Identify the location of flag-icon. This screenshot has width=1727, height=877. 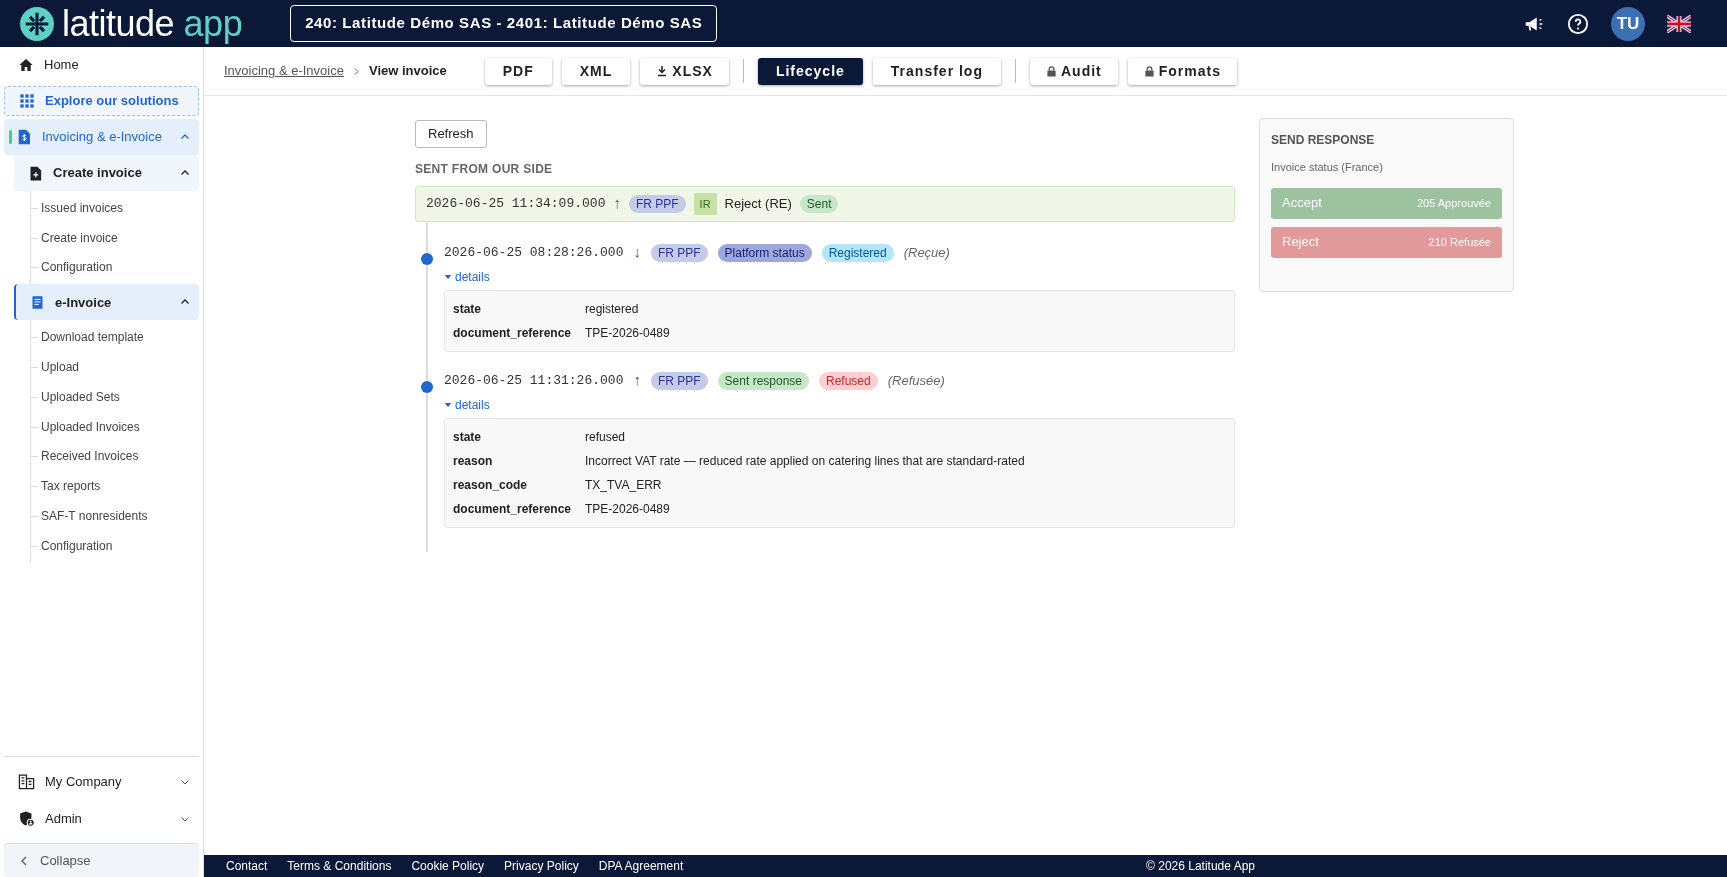
(1679, 23).